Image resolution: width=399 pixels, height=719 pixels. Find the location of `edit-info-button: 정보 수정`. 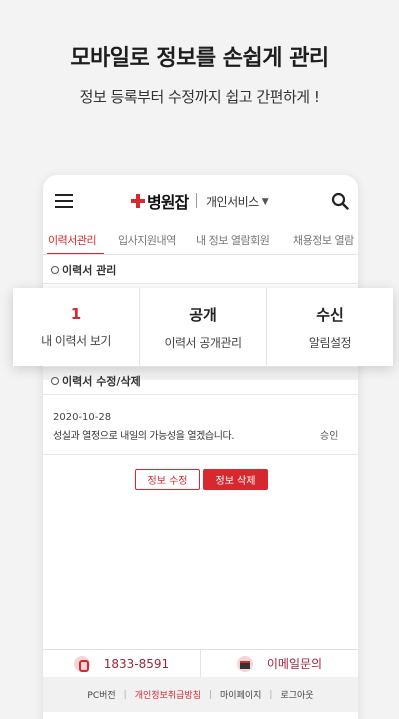

edit-info-button: 정보 수정 is located at coordinates (167, 479).